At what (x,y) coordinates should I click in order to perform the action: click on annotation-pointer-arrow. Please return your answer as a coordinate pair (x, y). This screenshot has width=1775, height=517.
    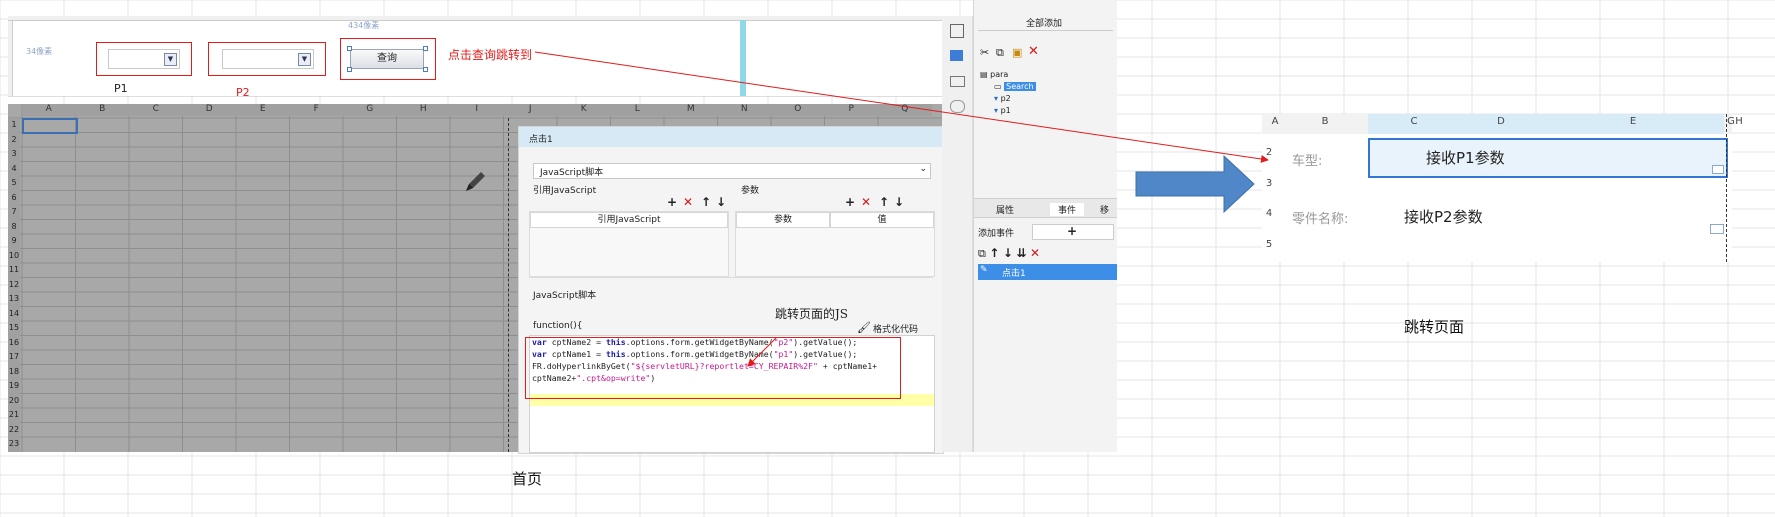
    Looking at the image, I should click on (762, 352).